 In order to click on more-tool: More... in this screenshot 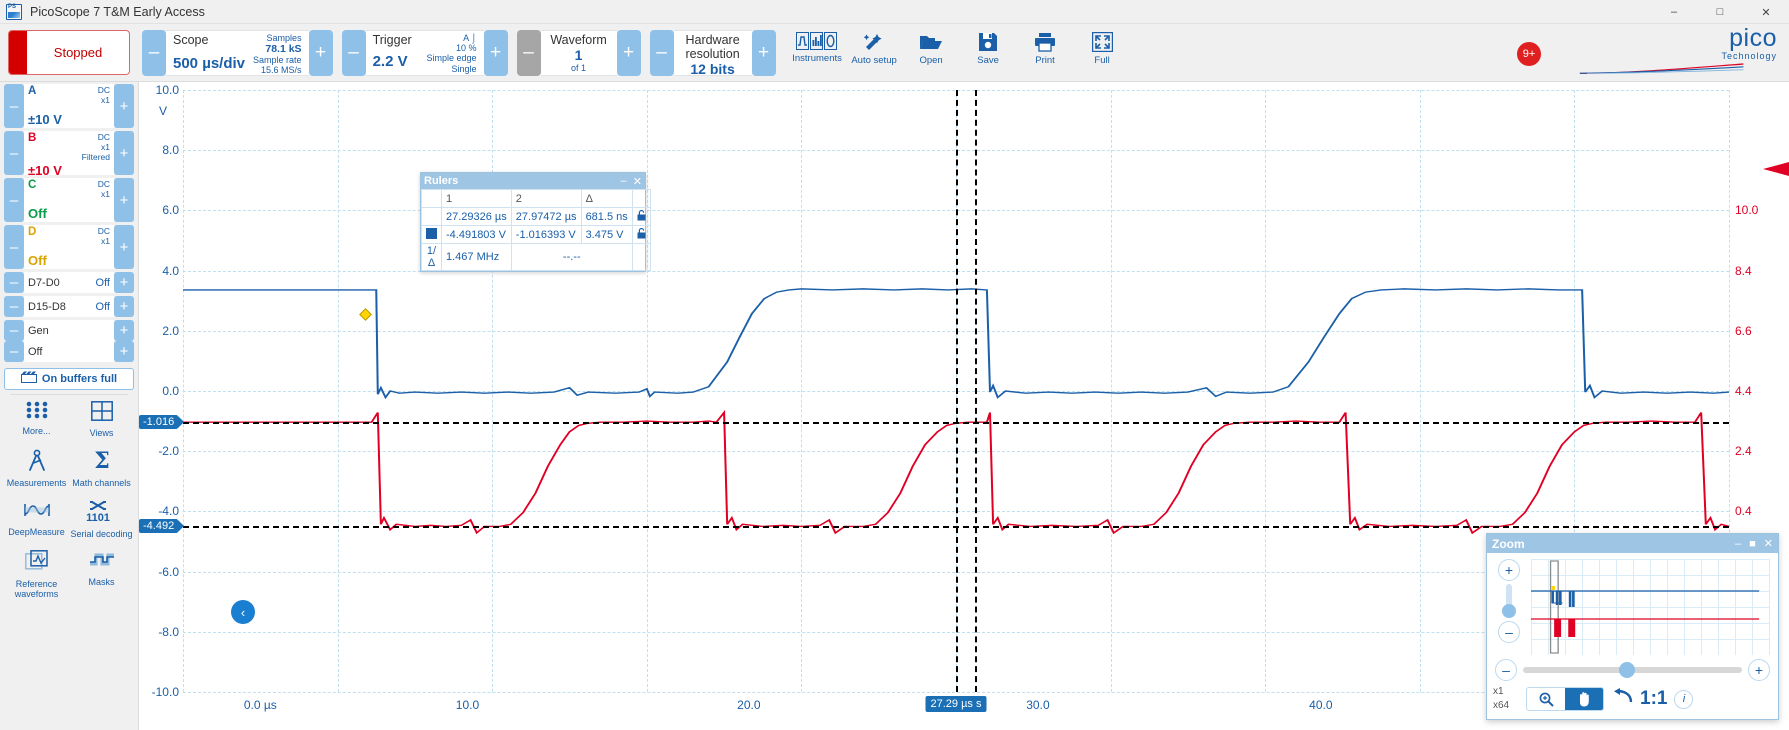, I will do `click(36, 419)`.